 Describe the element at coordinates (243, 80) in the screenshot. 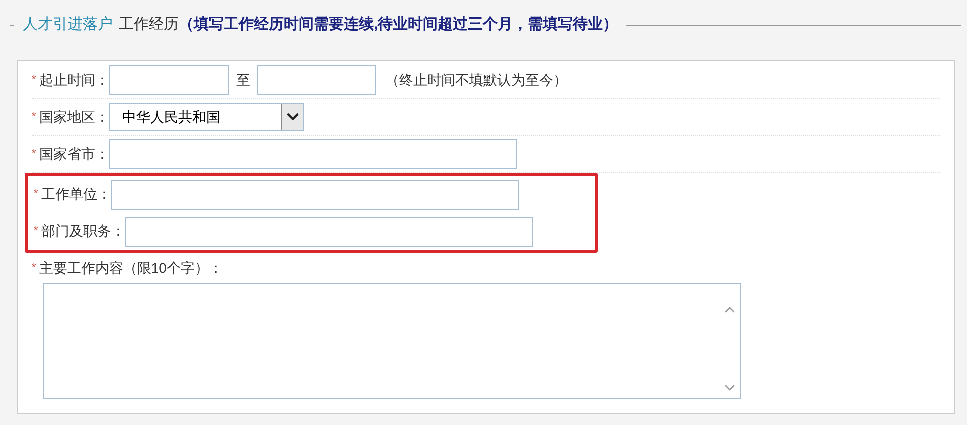

I see `range-separator: 至` at that location.